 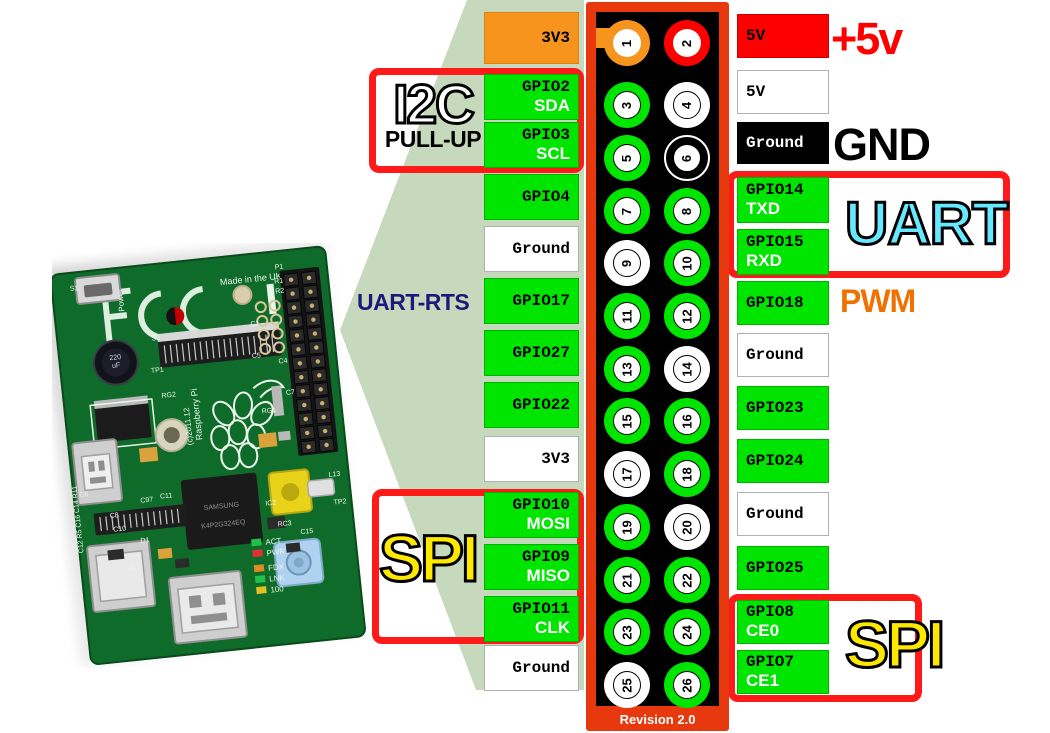 I want to click on left-pin-label-gpio11: GPIO11 CLK, so click(x=531, y=619).